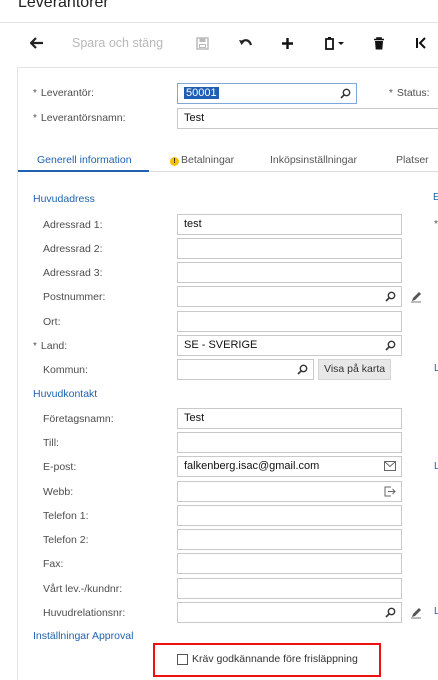 Image resolution: width=438 pixels, height=680 pixels. Describe the element at coordinates (66, 540) in the screenshot. I see `phone2-label: Telefon 2:` at that location.